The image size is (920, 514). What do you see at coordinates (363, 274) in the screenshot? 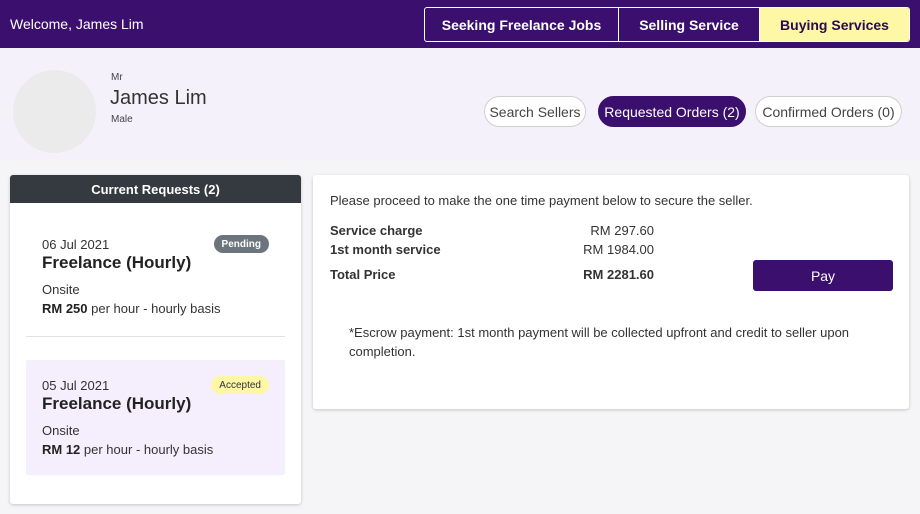
I see `total-price-label: Total Price` at bounding box center [363, 274].